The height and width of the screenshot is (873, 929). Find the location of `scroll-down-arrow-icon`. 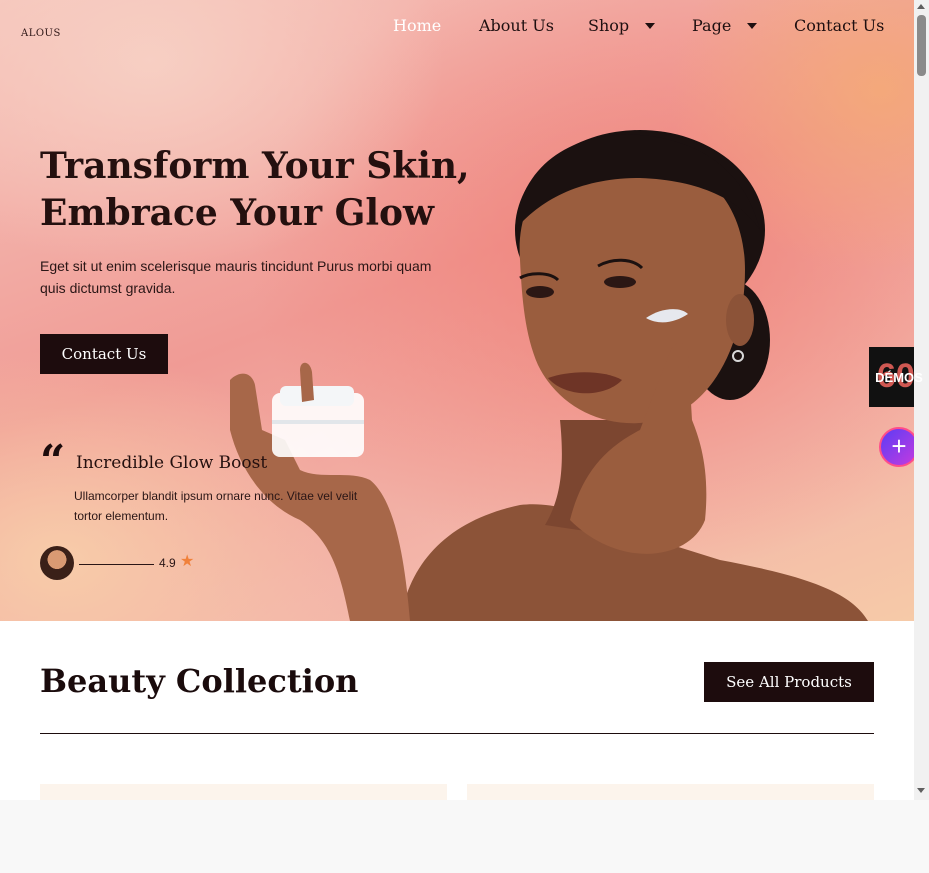

scroll-down-arrow-icon is located at coordinates (921, 790).